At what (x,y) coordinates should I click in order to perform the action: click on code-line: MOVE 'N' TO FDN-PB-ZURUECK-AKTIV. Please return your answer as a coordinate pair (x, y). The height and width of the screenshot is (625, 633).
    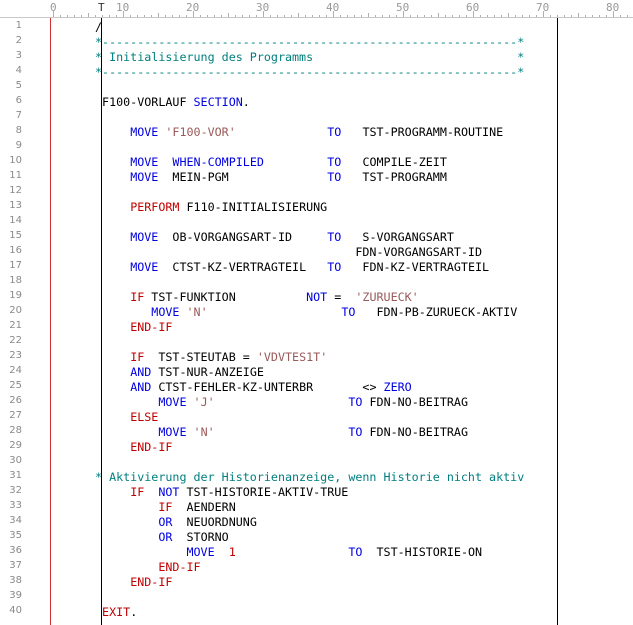
    Looking at the image, I should click on (306, 312).